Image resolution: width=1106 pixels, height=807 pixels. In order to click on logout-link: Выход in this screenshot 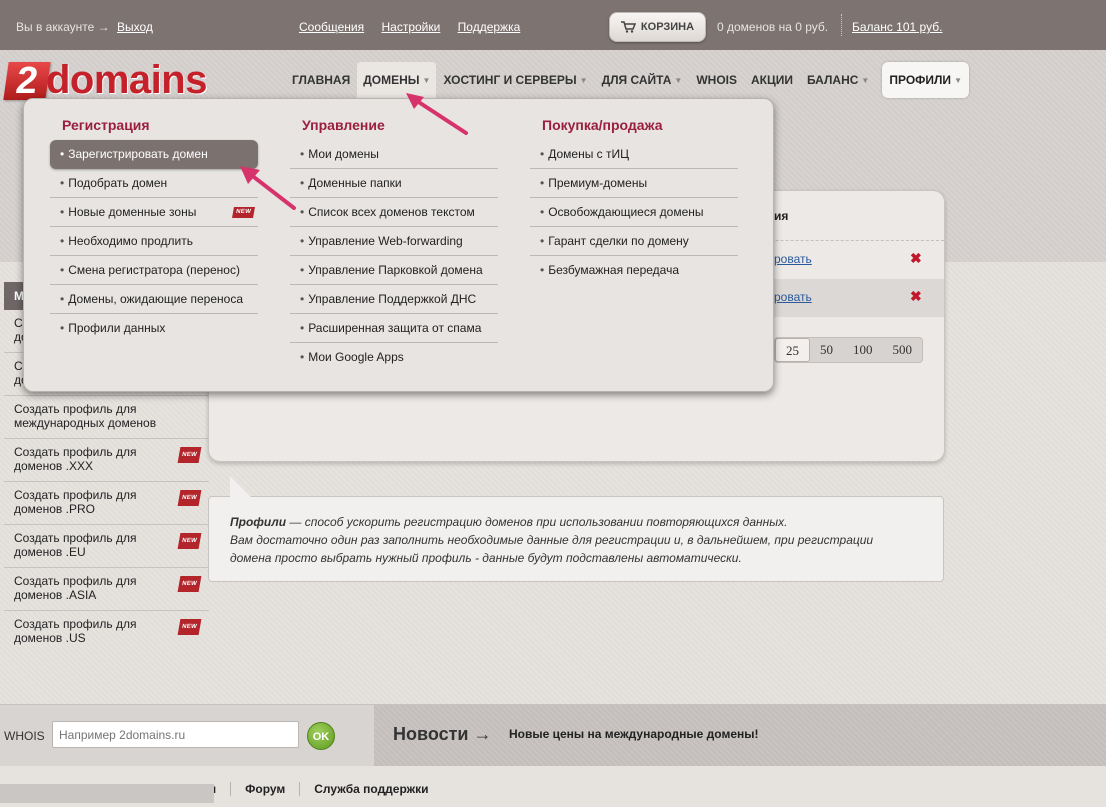, I will do `click(135, 27)`.